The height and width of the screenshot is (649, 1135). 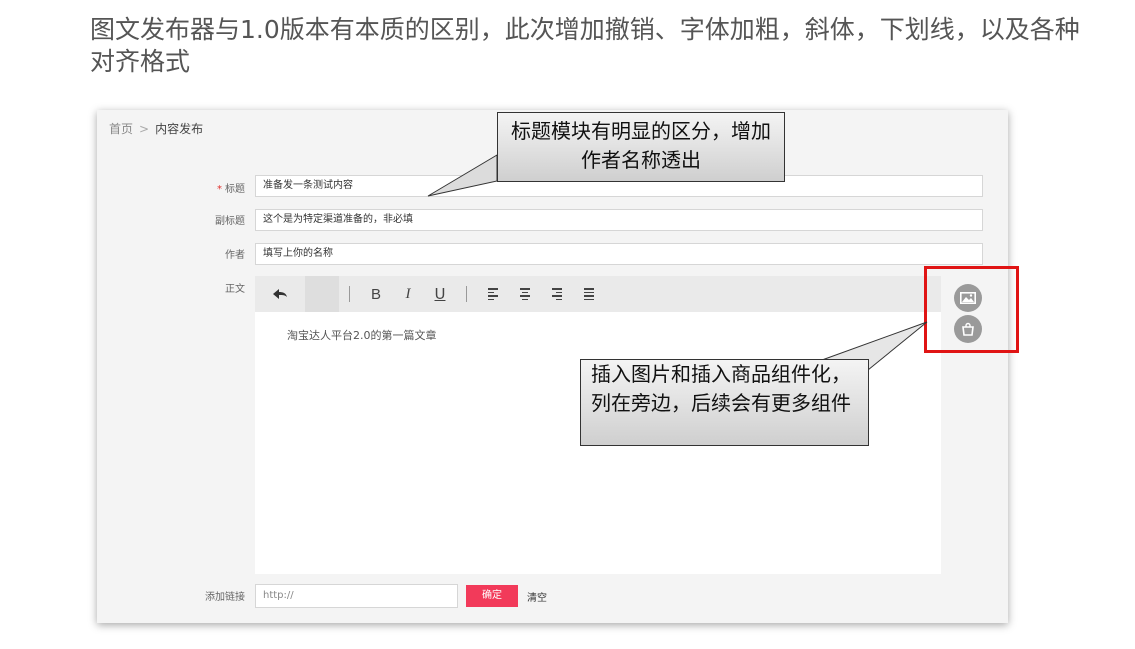 What do you see at coordinates (225, 597) in the screenshot?
I see `add-link-label: 添加链接` at bounding box center [225, 597].